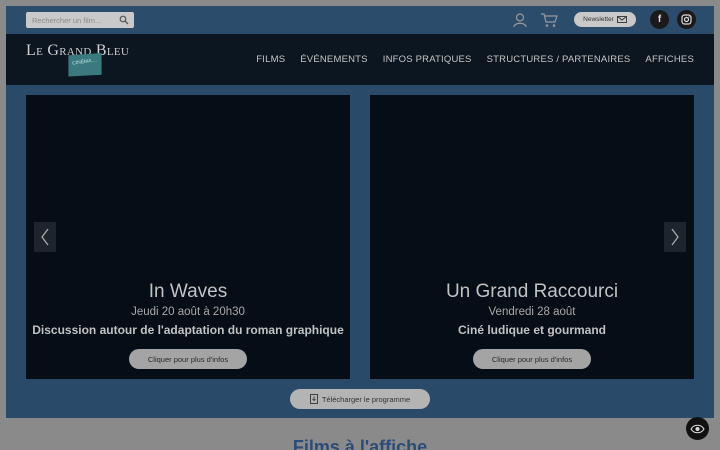 The height and width of the screenshot is (450, 720). I want to click on facebook-icon: f, so click(659, 19).